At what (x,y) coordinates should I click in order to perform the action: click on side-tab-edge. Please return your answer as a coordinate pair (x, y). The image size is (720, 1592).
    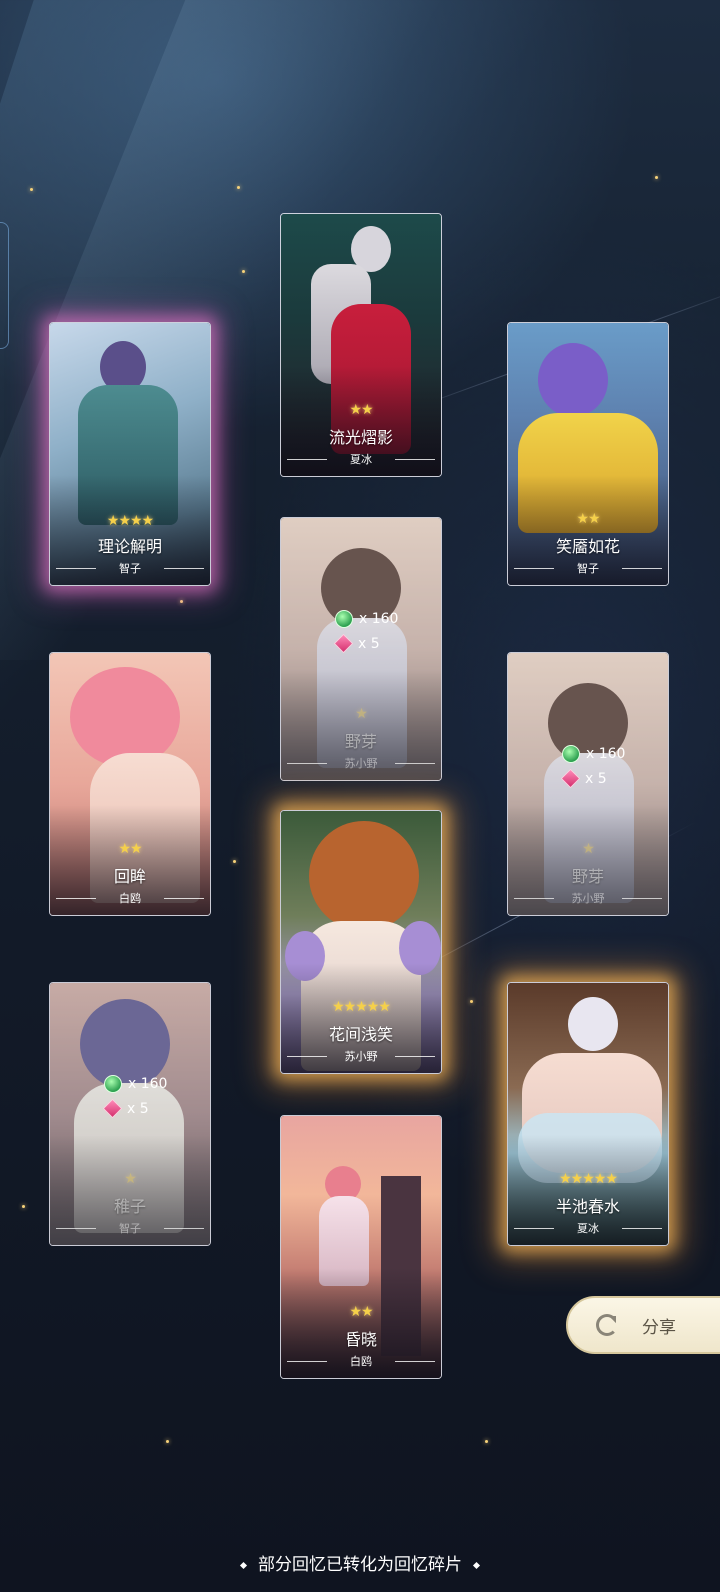
    Looking at the image, I should click on (4, 285).